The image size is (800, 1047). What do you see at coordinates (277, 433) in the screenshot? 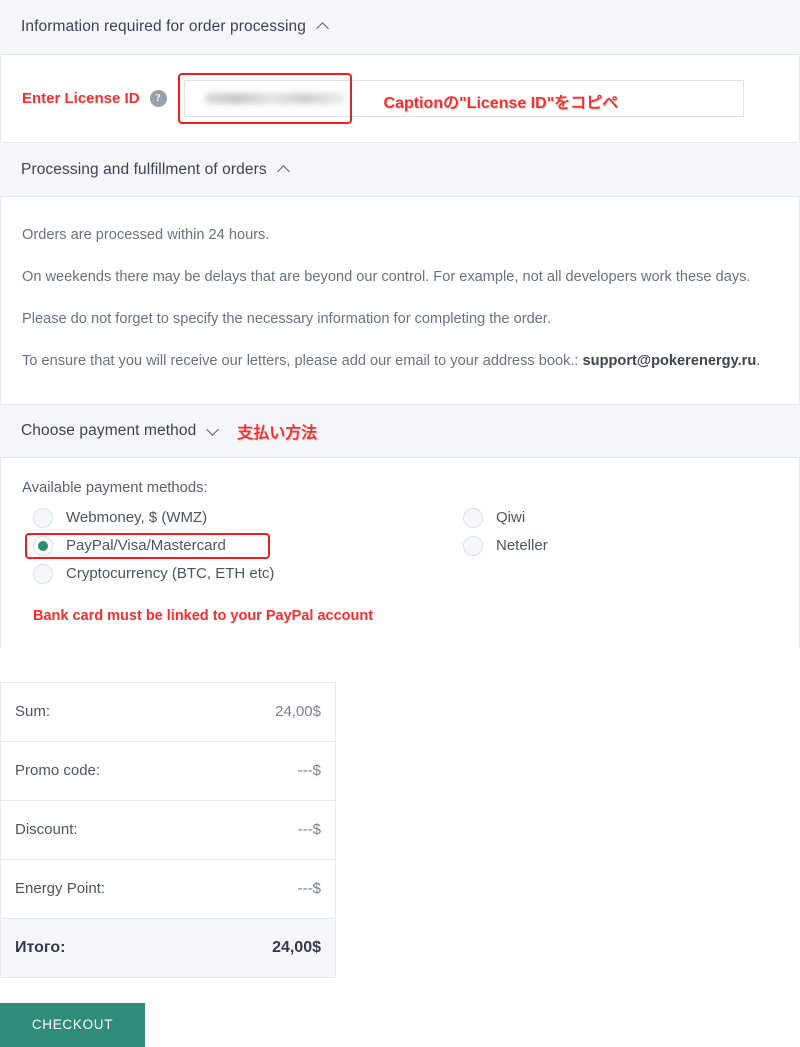
I see `payment-annotation-text: 支払い方法` at bounding box center [277, 433].